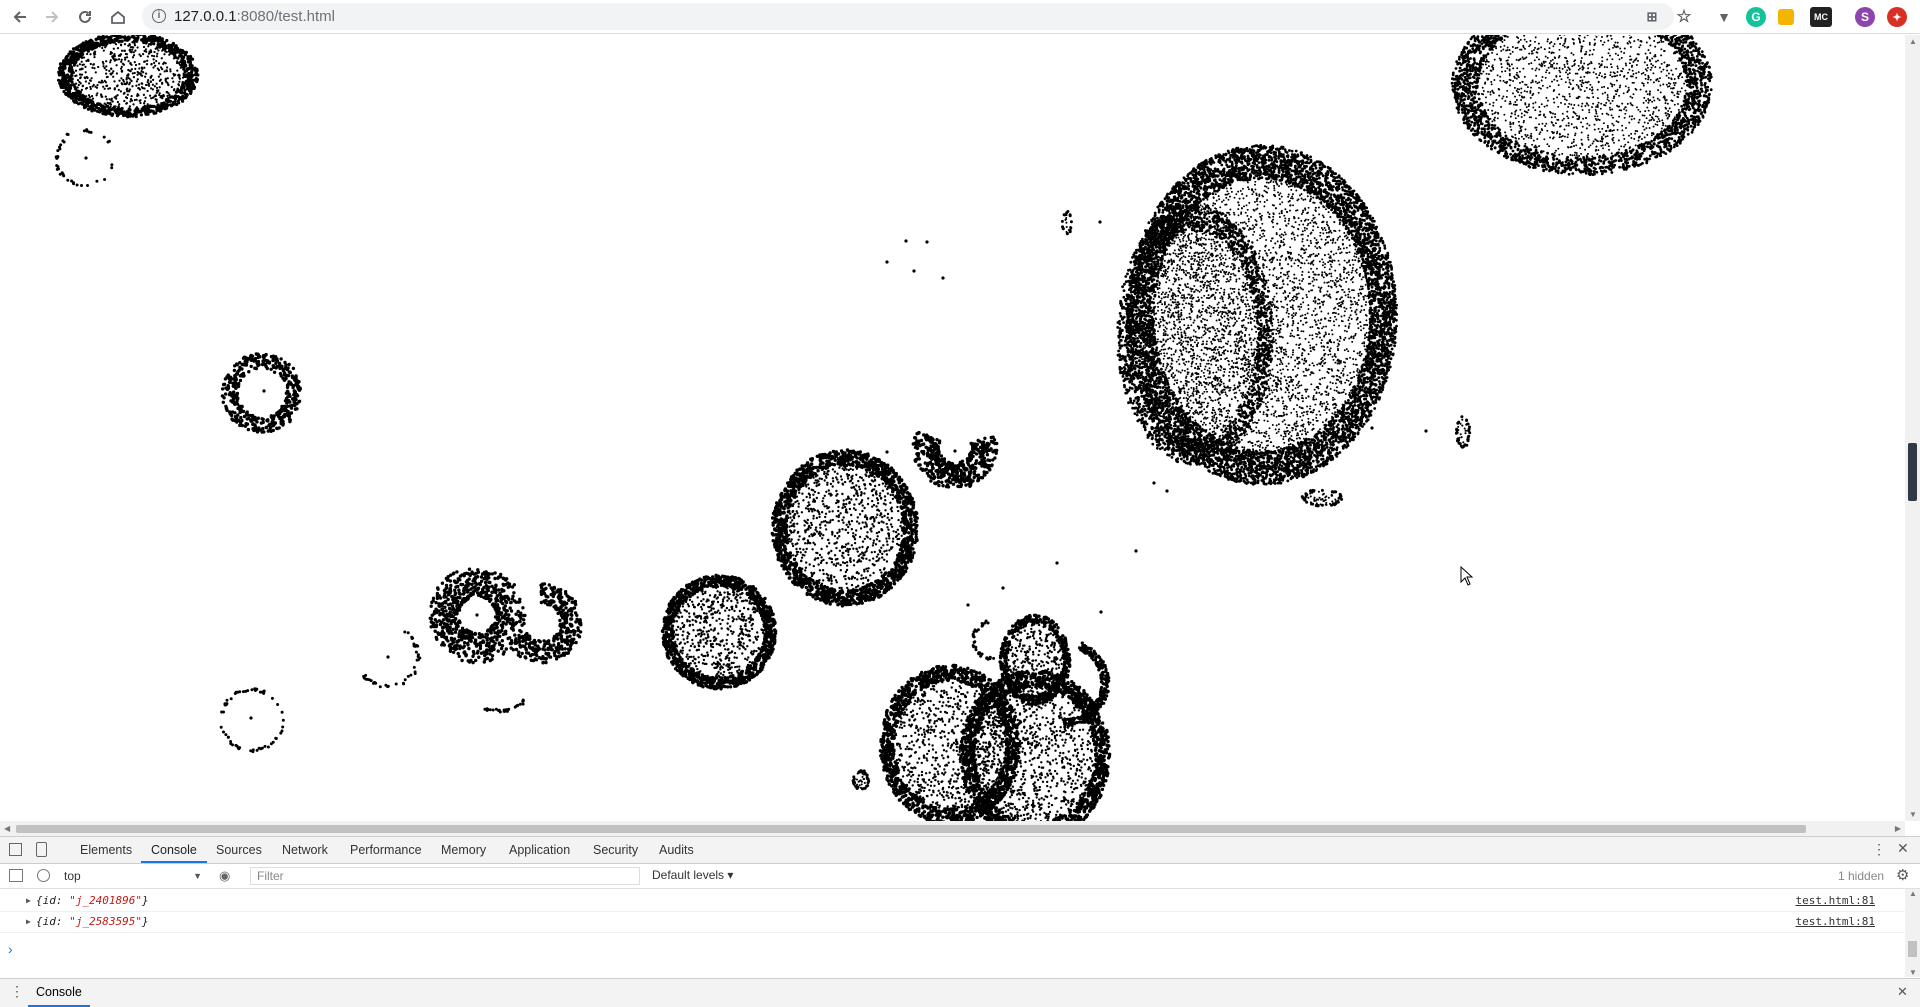 The width and height of the screenshot is (1920, 1007). I want to click on tab-application: Application, so click(539, 850).